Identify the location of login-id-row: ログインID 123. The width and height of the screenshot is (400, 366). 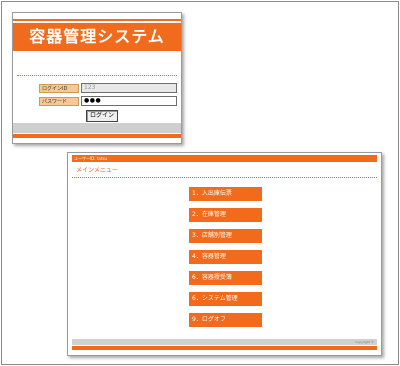
(108, 88).